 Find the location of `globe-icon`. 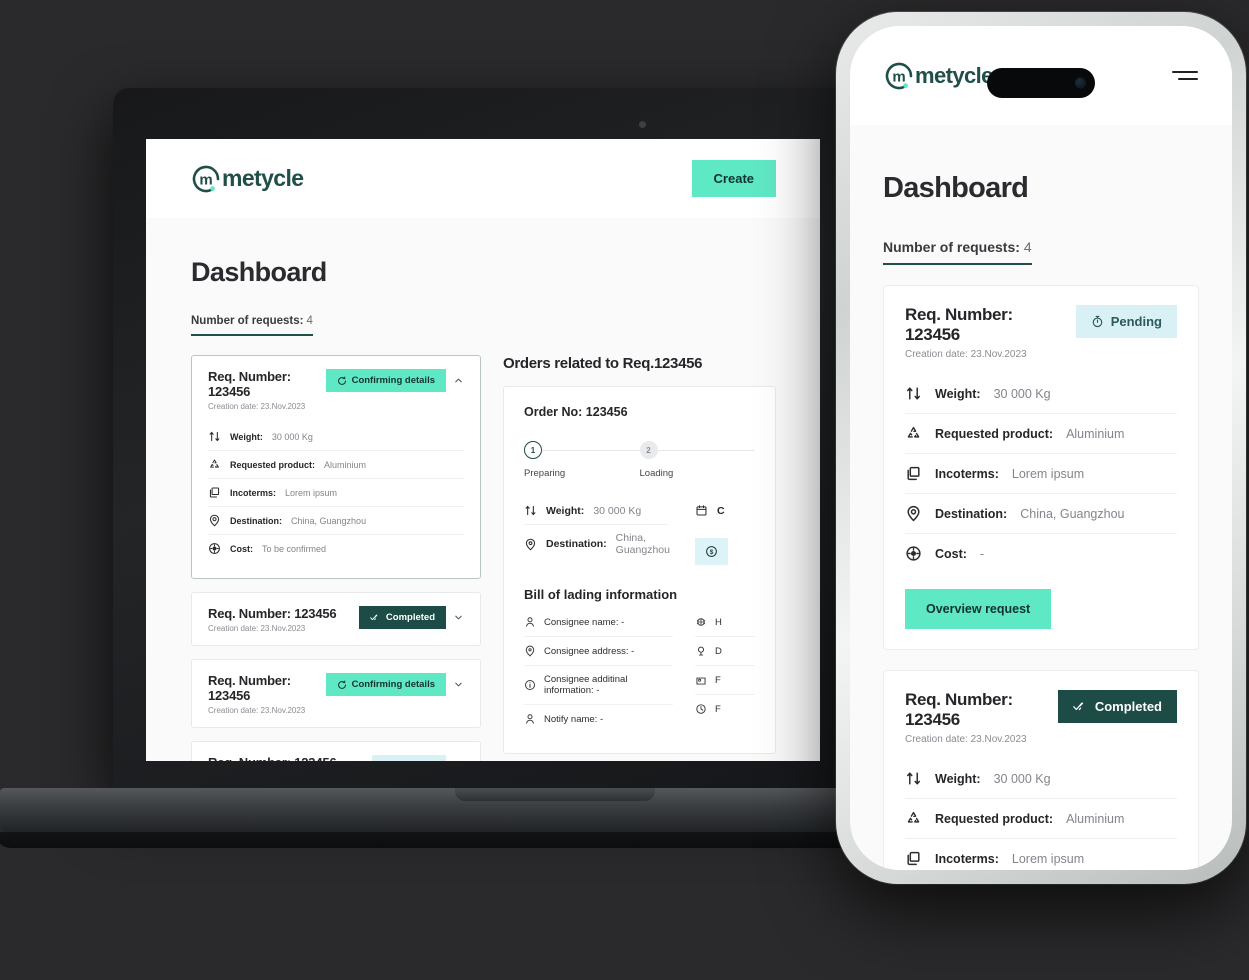

globe-icon is located at coordinates (701, 622).